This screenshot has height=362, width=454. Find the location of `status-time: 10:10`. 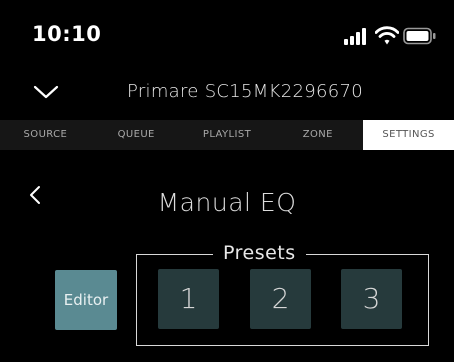

status-time: 10:10 is located at coordinates (67, 34).